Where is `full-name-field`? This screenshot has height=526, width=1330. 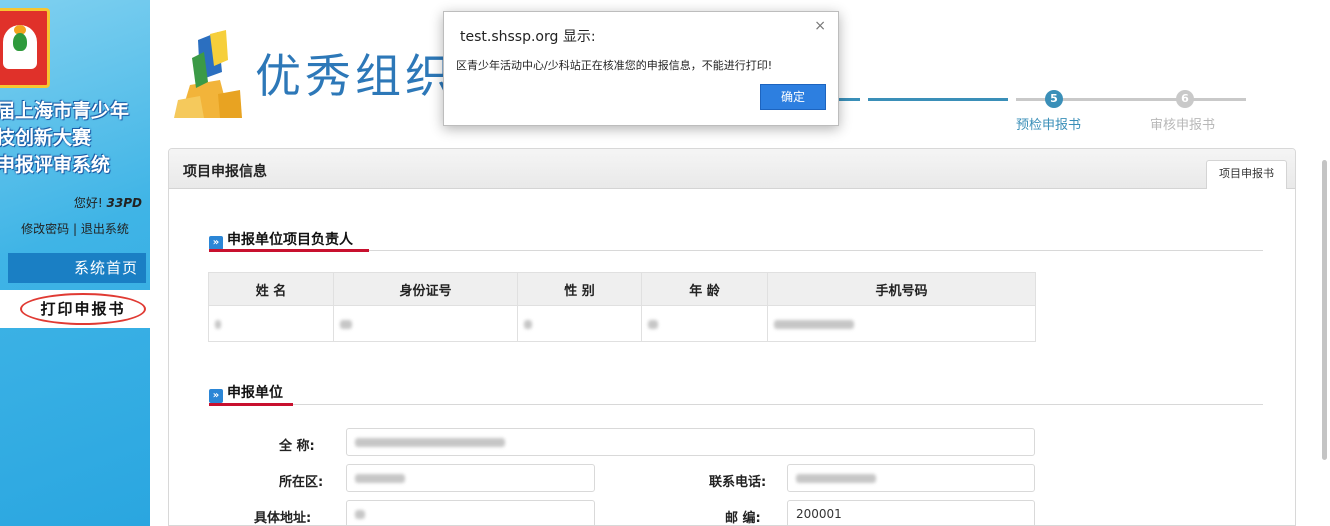
full-name-field is located at coordinates (690, 442).